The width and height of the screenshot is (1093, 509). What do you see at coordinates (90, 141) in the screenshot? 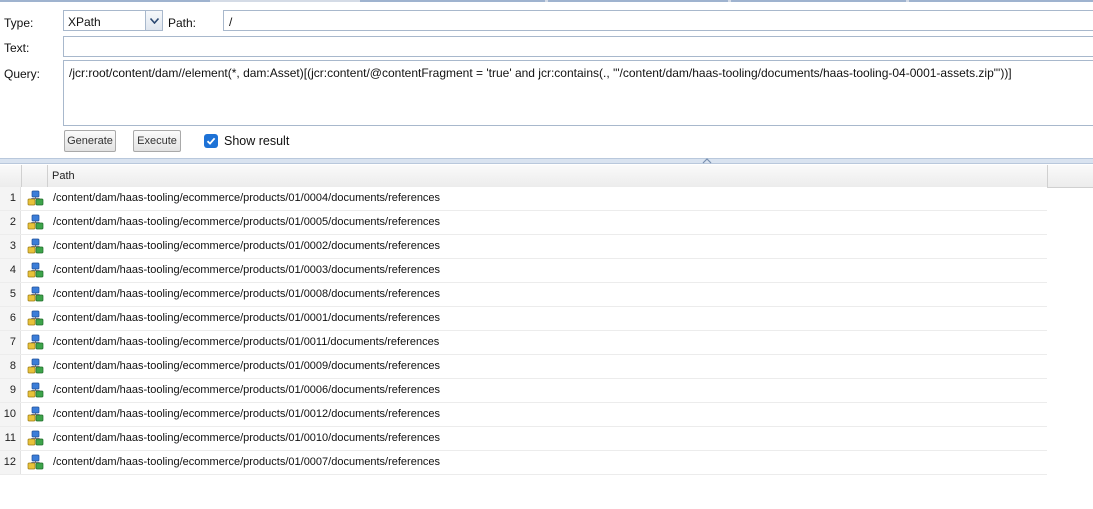
I see `generate-button: Generate` at bounding box center [90, 141].